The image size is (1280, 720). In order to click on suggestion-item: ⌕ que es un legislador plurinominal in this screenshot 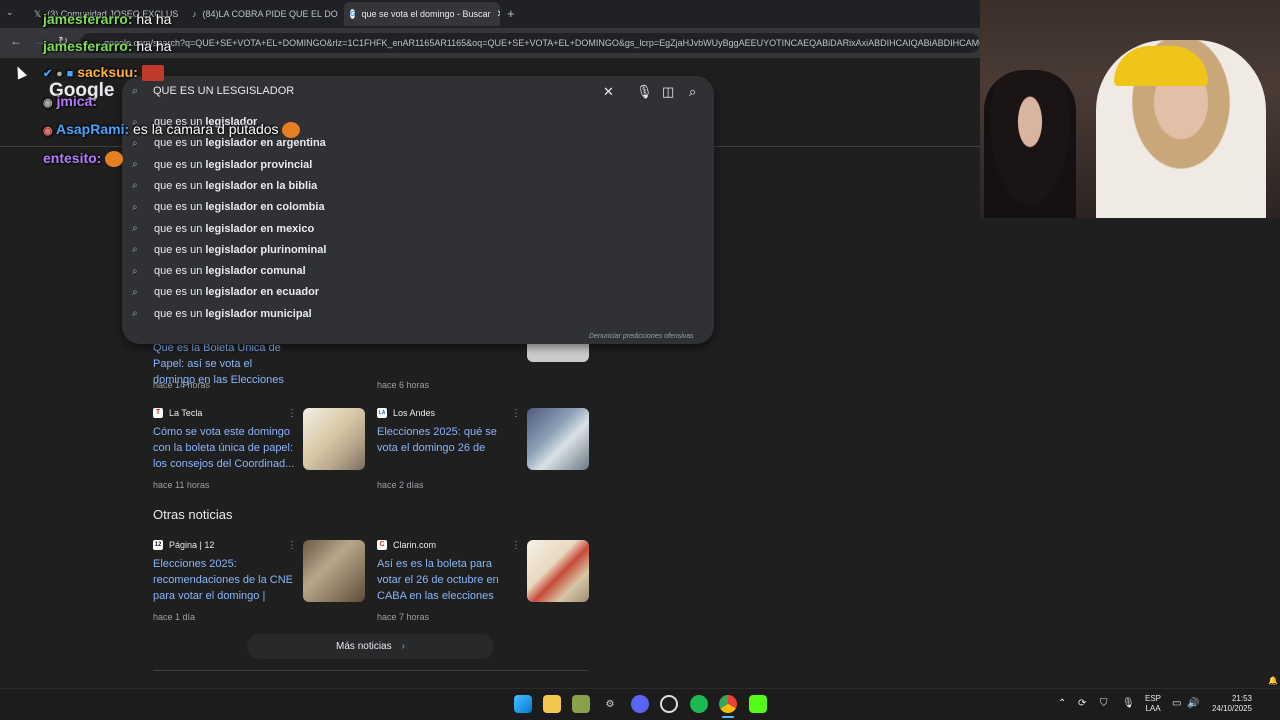, I will do `click(229, 250)`.